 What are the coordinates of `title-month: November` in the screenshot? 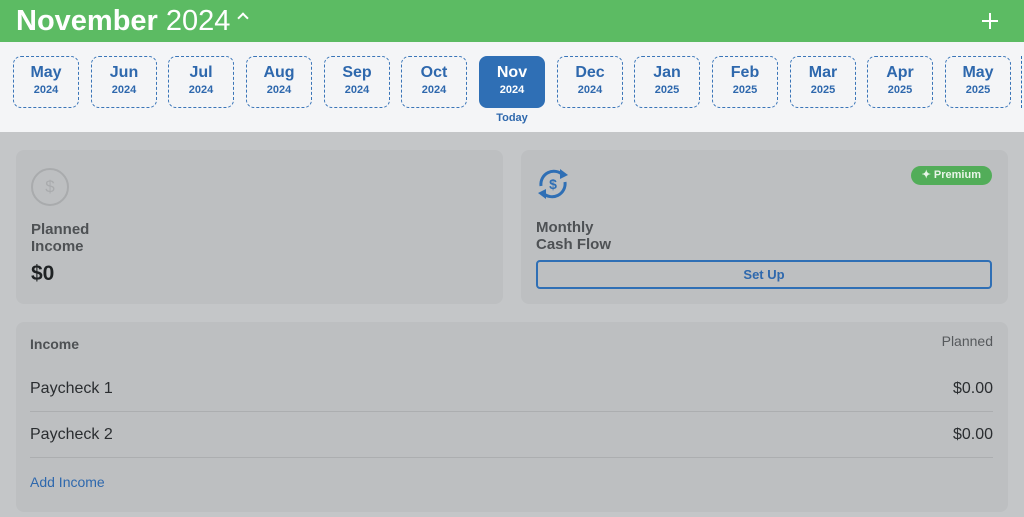 It's located at (87, 21).